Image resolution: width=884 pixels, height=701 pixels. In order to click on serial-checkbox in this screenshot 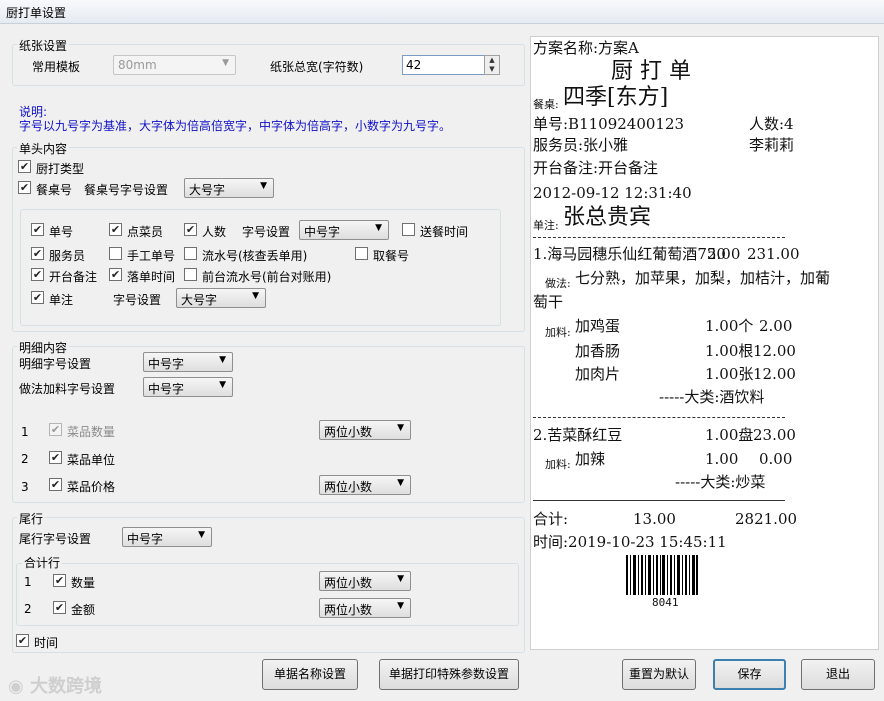, I will do `click(190, 253)`.